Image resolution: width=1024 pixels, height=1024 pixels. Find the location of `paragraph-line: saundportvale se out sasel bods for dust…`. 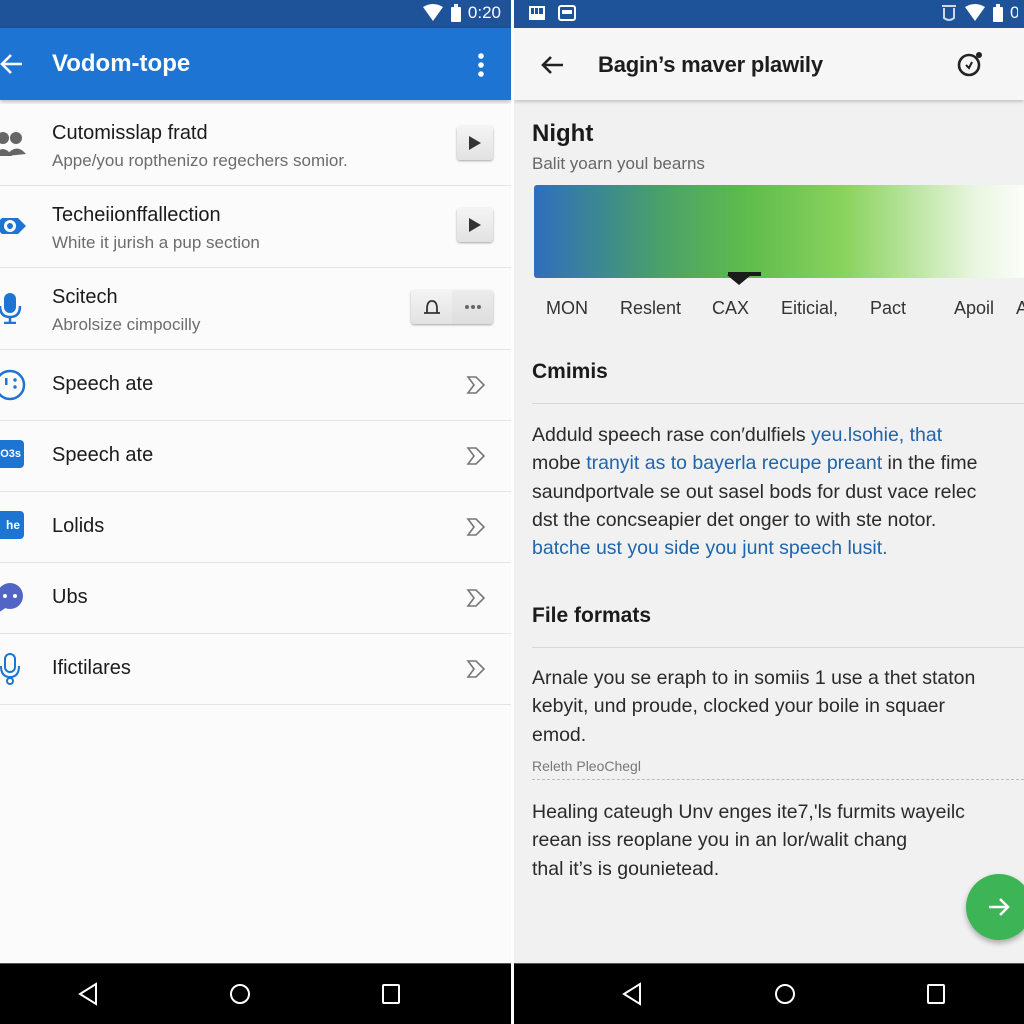

paragraph-line: saundportvale se out sasel bods for dust… is located at coordinates (778, 492).